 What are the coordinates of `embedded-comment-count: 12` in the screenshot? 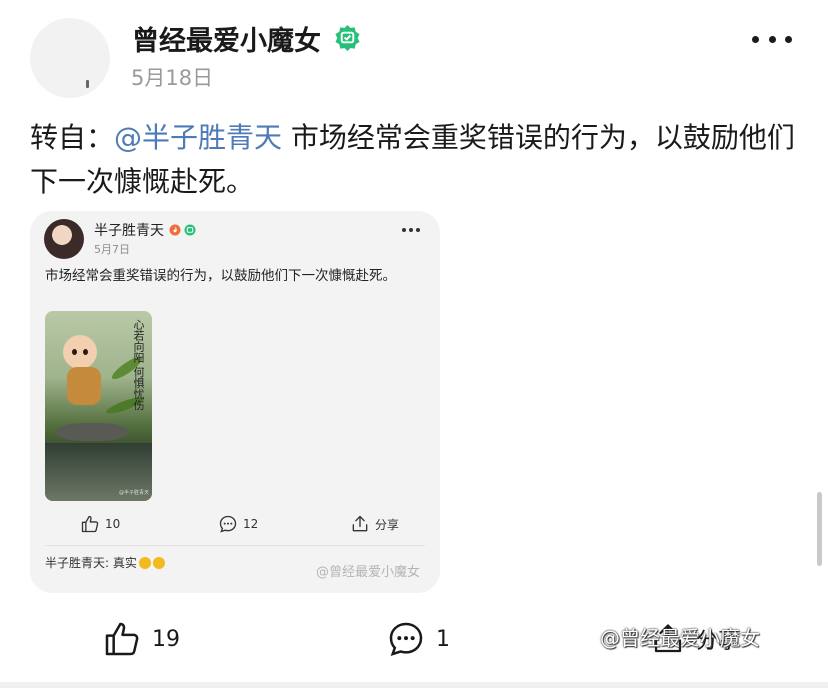 It's located at (251, 524).